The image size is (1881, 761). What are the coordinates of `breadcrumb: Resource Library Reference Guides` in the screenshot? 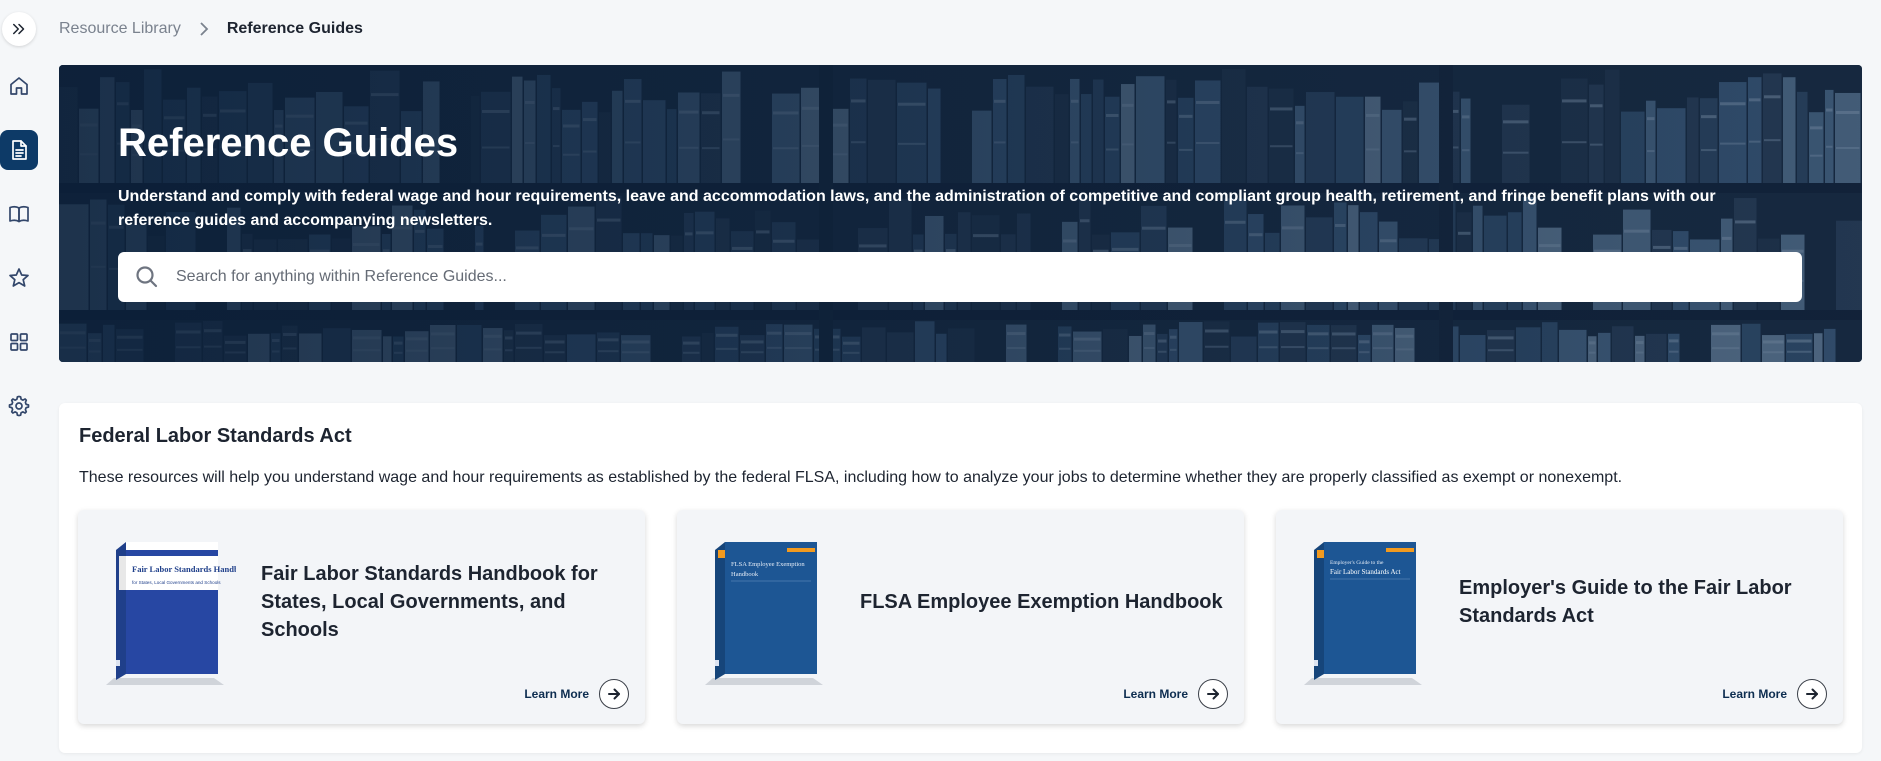 It's located at (211, 29).